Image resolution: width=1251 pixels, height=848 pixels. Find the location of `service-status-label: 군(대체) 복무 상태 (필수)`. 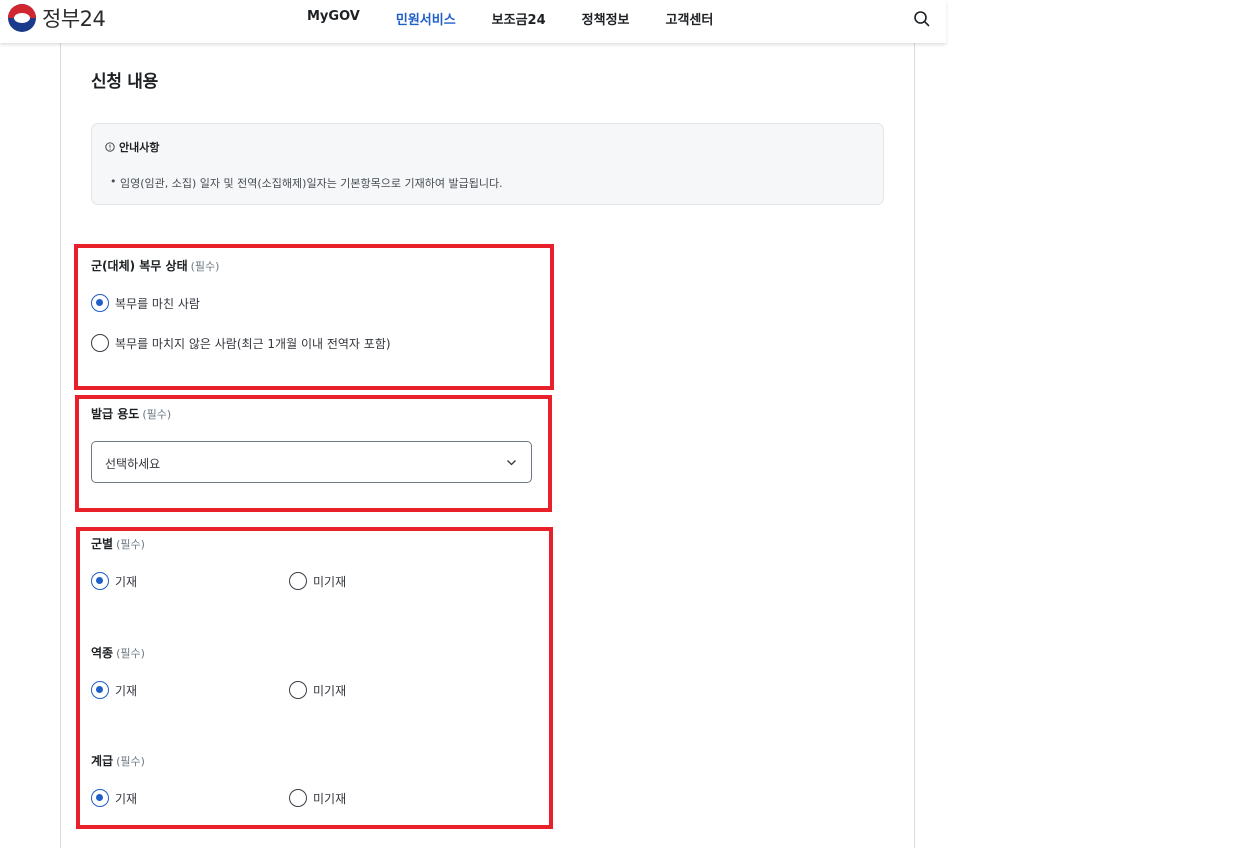

service-status-label: 군(대체) 복무 상태 (필수) is located at coordinates (155, 266).